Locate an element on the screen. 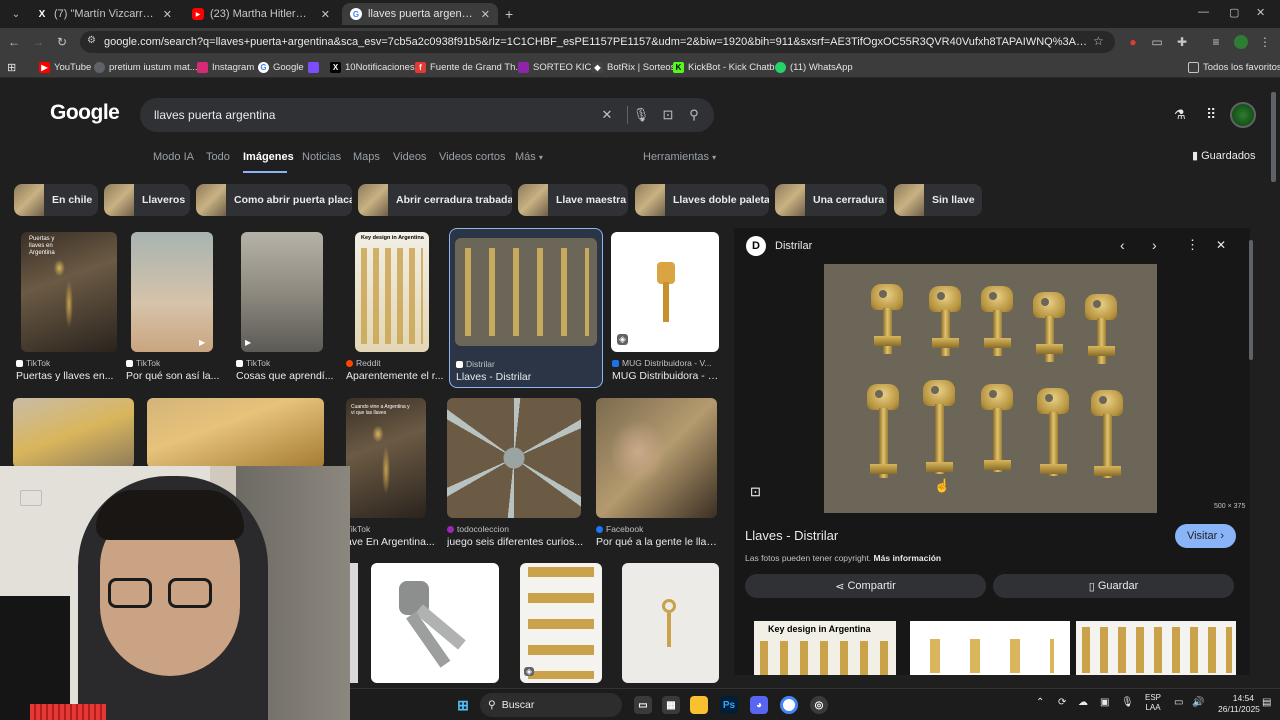  search-box: llaves puerta argentina ✕ 🎙 ⊡ ⚲ is located at coordinates (427, 115).